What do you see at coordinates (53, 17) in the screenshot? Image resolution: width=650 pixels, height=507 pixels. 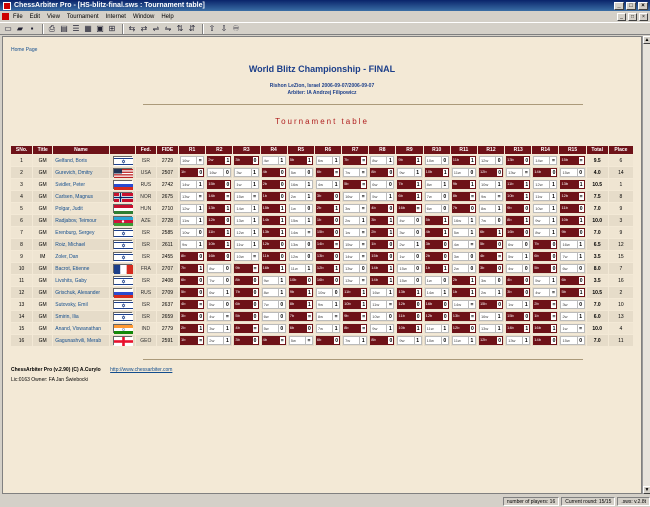 I see `menu-view: View` at bounding box center [53, 17].